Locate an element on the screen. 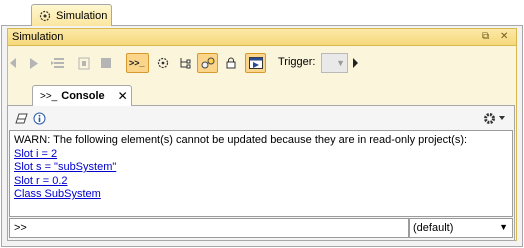 Image resolution: width=524 pixels, height=248 pixels. panel-title: Simulation is located at coordinates (38, 37).